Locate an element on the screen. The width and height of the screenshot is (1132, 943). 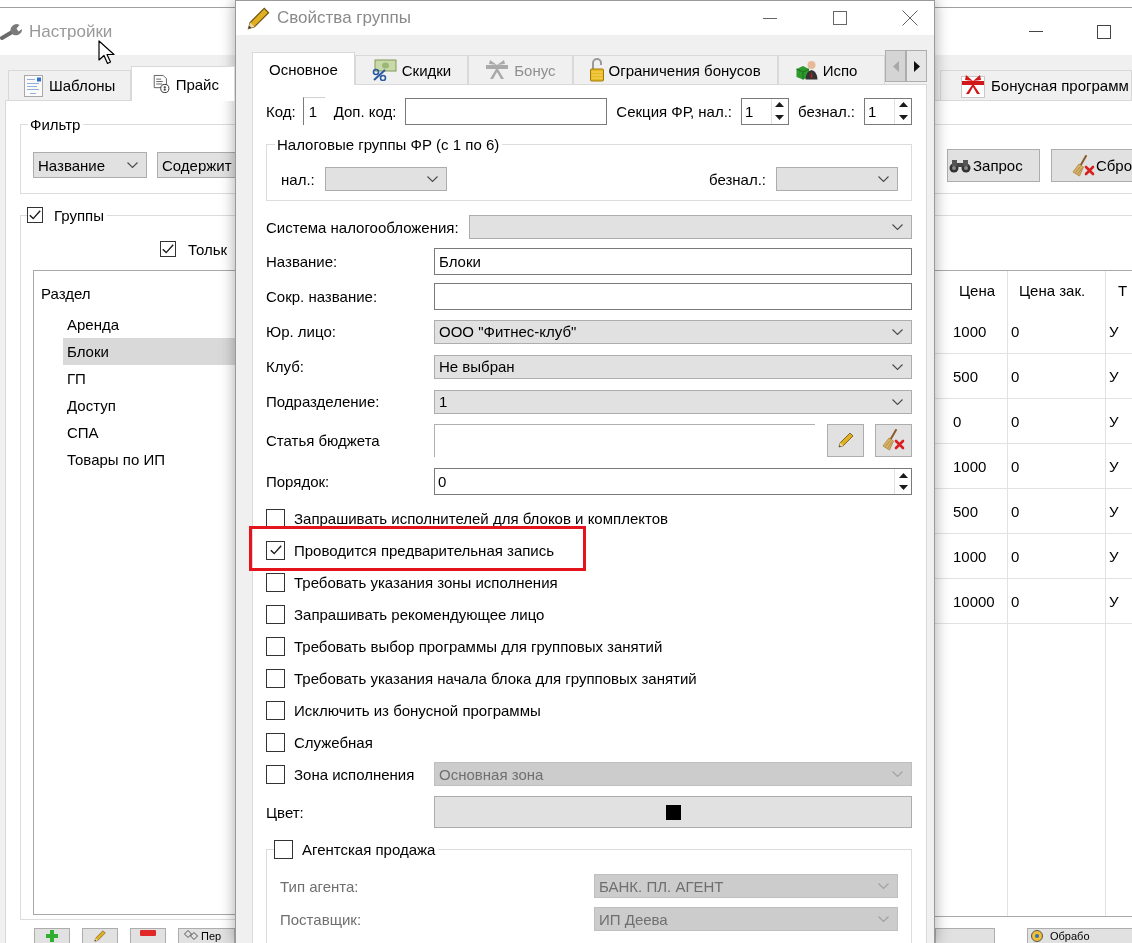
window-title: Свойства группы is located at coordinates (344, 18).